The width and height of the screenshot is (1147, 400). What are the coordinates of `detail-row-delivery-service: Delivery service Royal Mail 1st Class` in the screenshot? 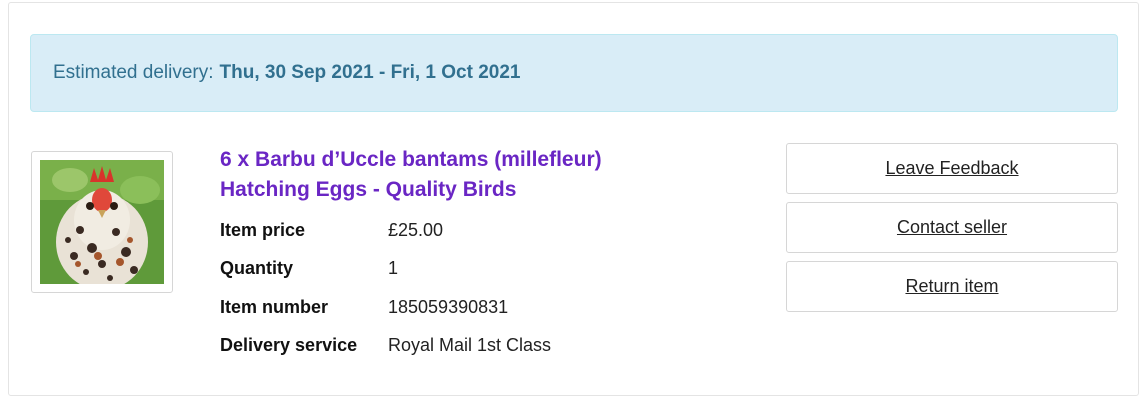 It's located at (385, 346).